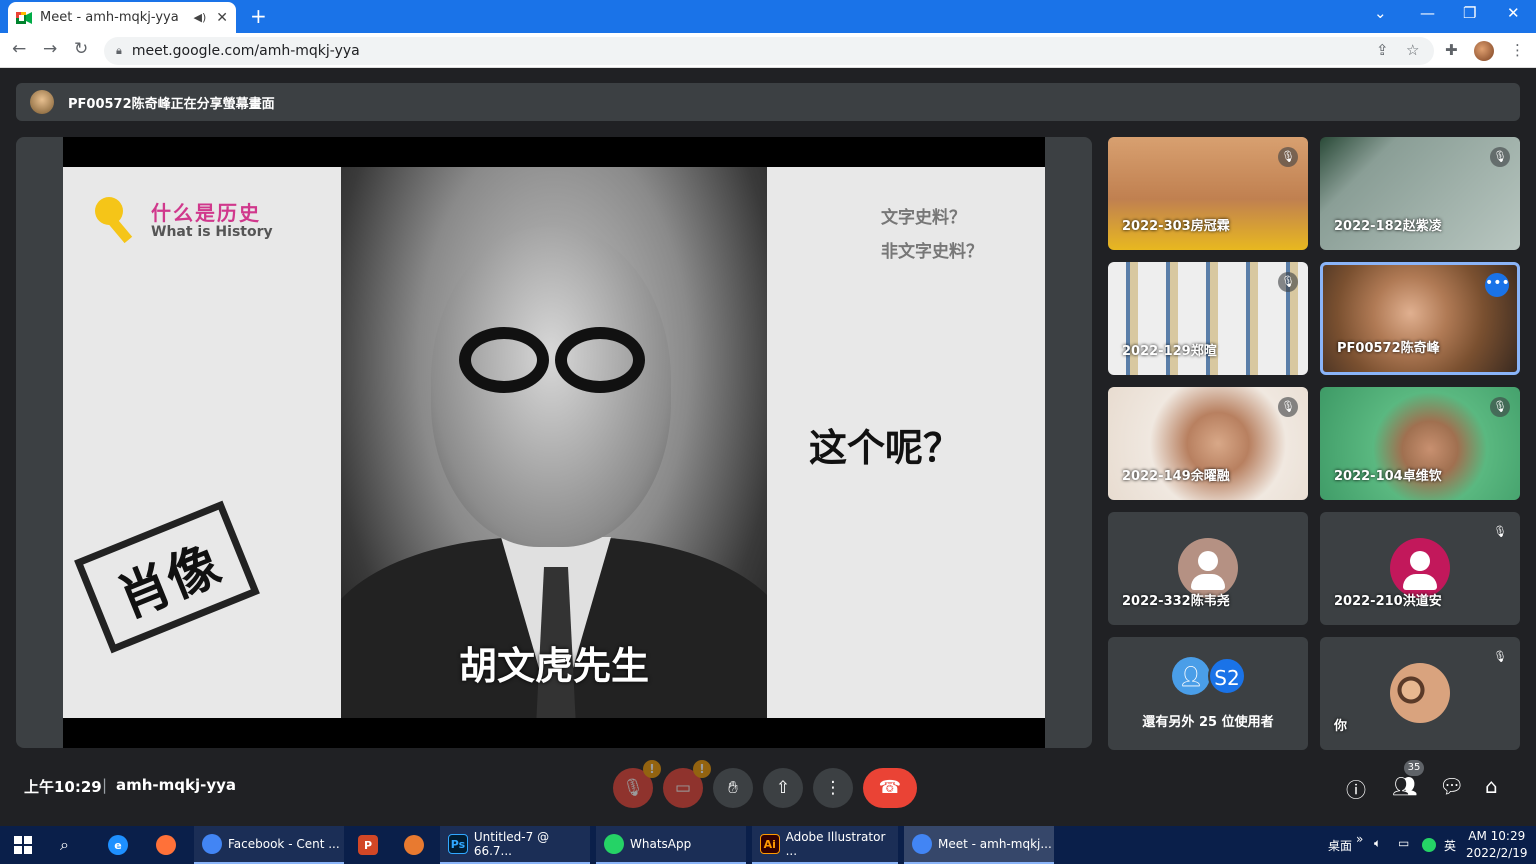 The image size is (1536, 864). Describe the element at coordinates (109, 17) in the screenshot. I see `tab-title: Meet - amh-mqkj-yya` at that location.